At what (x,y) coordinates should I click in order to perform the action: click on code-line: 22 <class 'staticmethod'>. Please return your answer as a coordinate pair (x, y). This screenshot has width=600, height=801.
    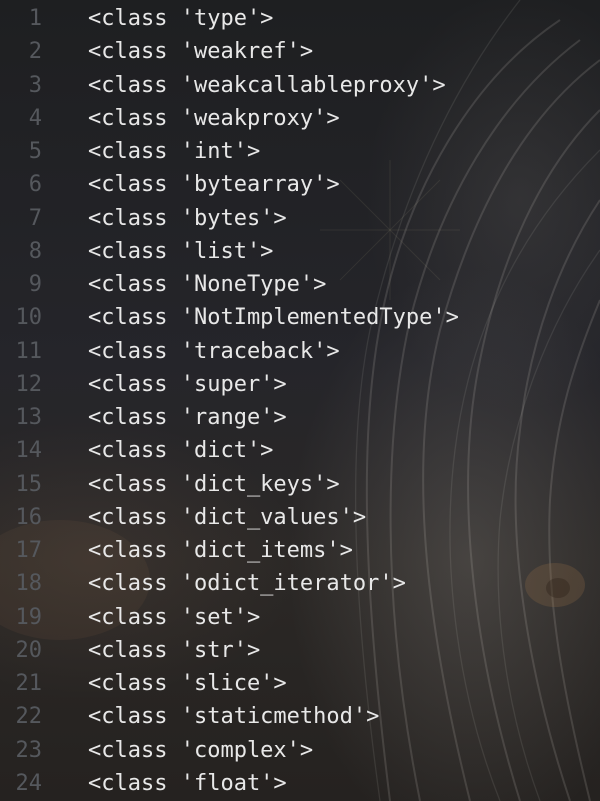
    Looking at the image, I should click on (300, 716).